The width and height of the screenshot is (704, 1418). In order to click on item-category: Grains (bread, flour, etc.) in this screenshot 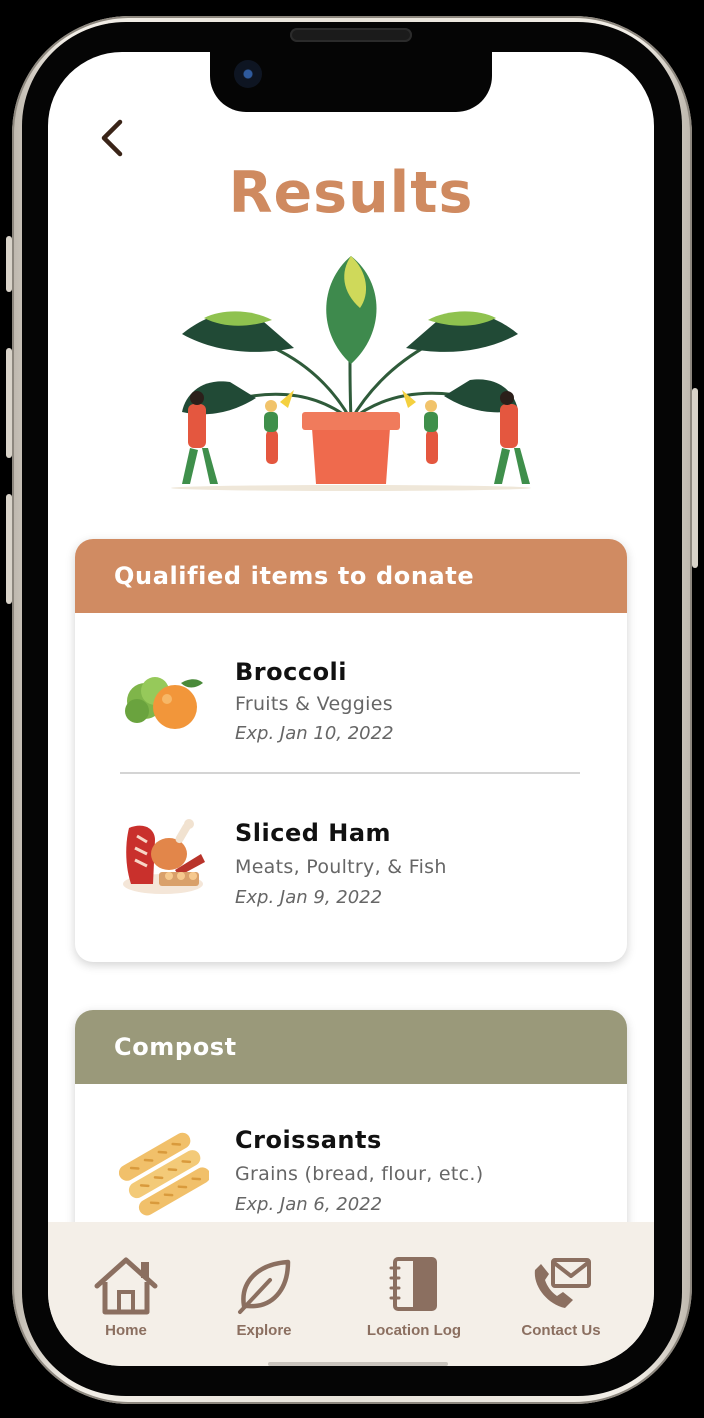, I will do `click(359, 1174)`.